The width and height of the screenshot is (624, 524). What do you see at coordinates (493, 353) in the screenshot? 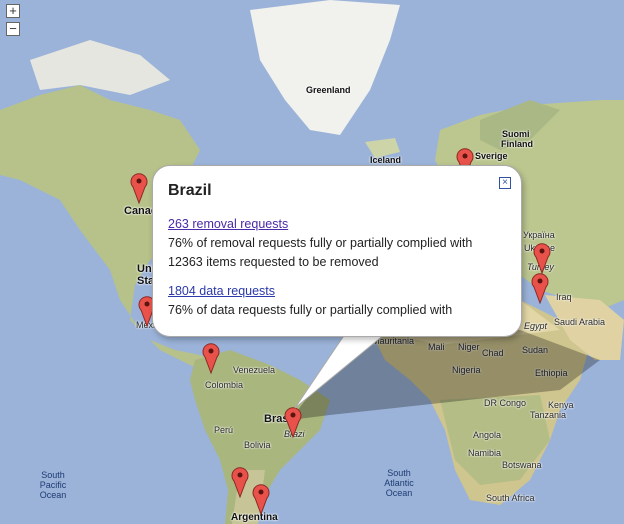
I see `label-chad: Chad` at bounding box center [493, 353].